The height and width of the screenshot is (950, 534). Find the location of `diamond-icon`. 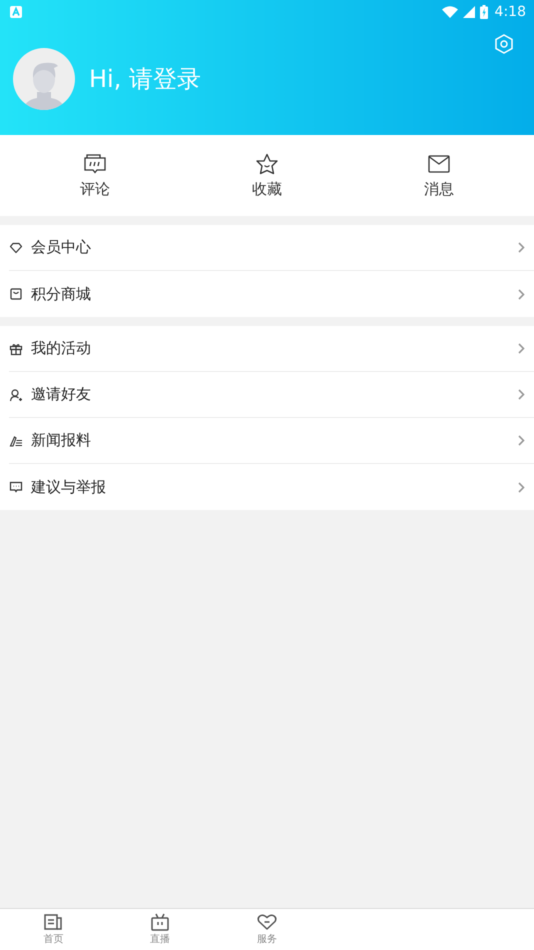

diamond-icon is located at coordinates (16, 247).